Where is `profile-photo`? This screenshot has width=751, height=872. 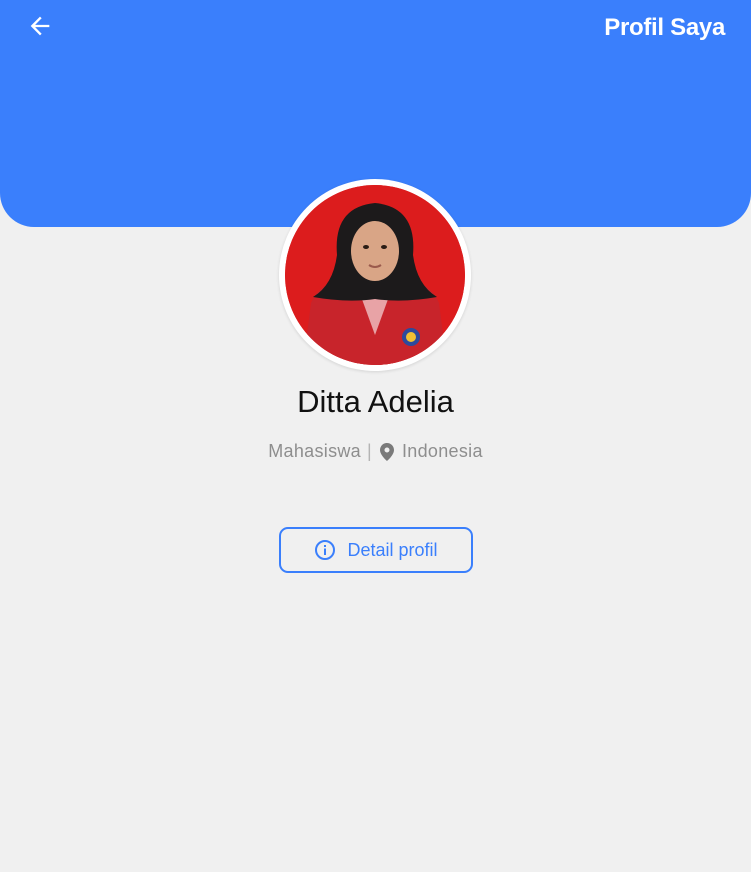 profile-photo is located at coordinates (375, 275).